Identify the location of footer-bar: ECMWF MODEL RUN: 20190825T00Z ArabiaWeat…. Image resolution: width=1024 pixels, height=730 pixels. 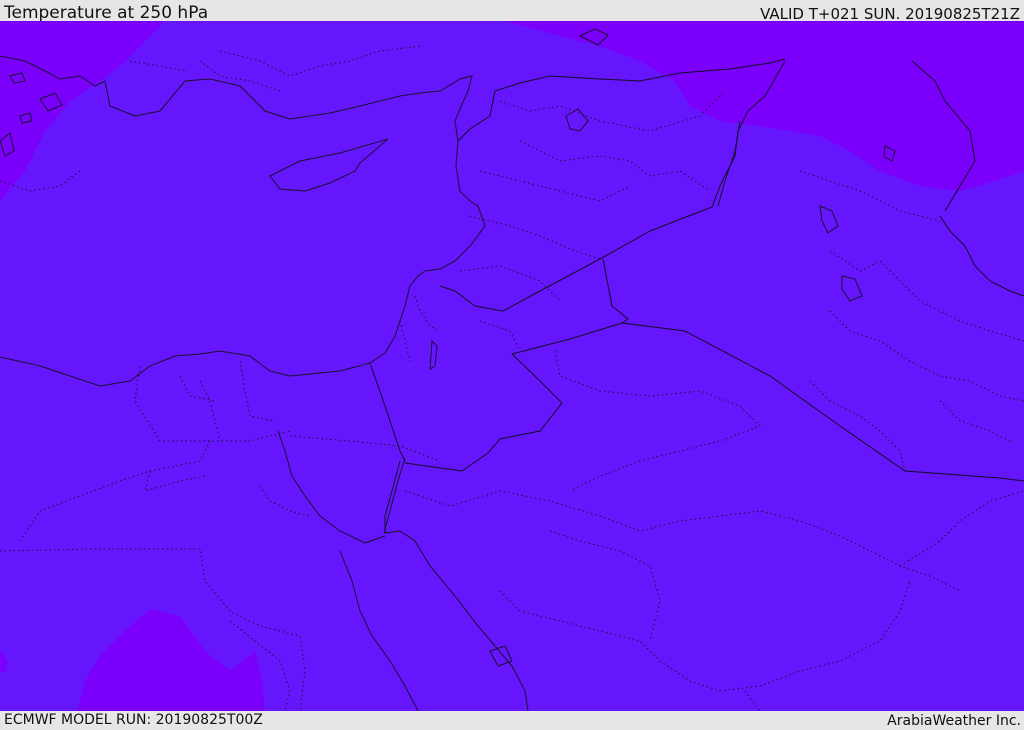
(512, 720).